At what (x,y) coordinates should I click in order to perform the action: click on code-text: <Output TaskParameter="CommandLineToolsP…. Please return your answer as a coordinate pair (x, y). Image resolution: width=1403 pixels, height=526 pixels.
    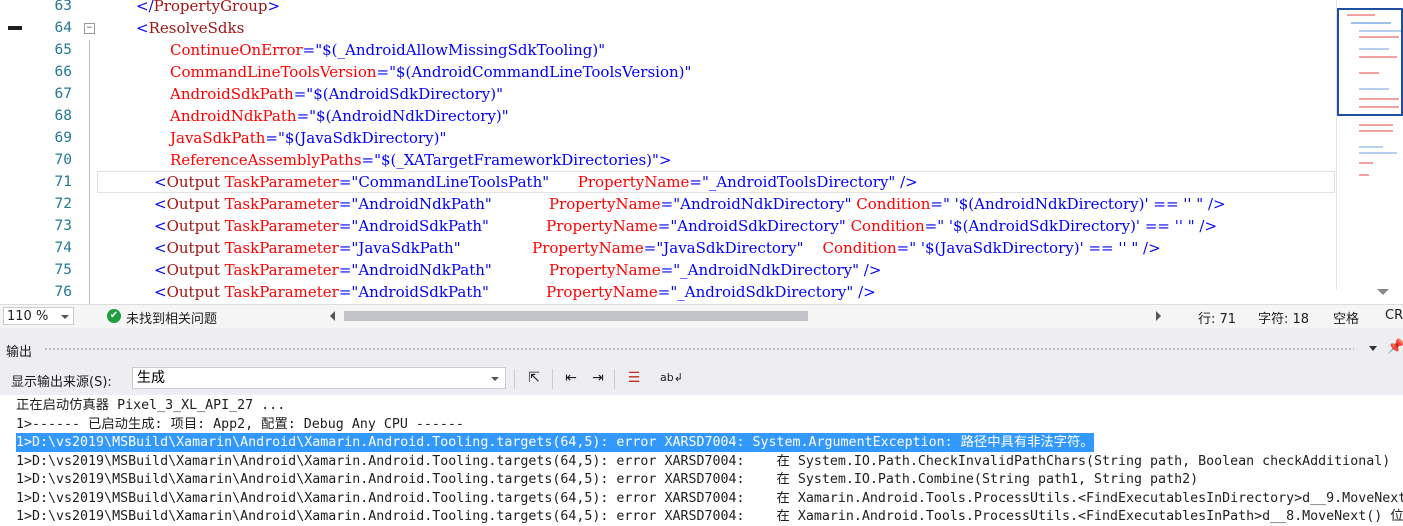
    Looking at the image, I should click on (536, 182).